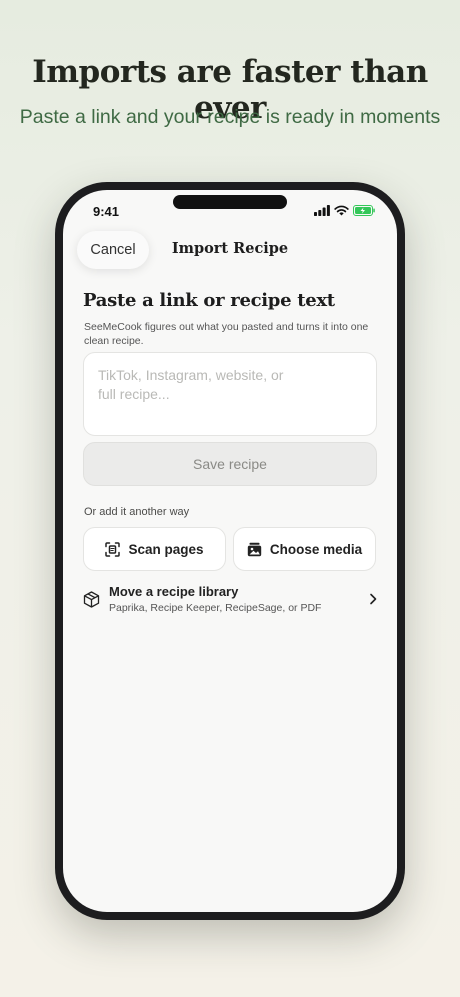 The image size is (460, 997). I want to click on choose-media-label: Choose media, so click(316, 549).